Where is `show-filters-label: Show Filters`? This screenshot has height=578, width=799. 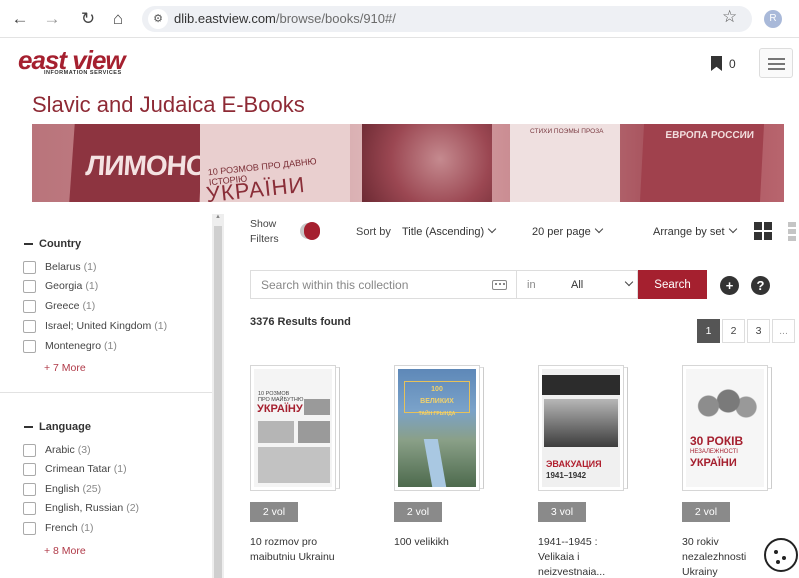 show-filters-label: Show Filters is located at coordinates (264, 231).